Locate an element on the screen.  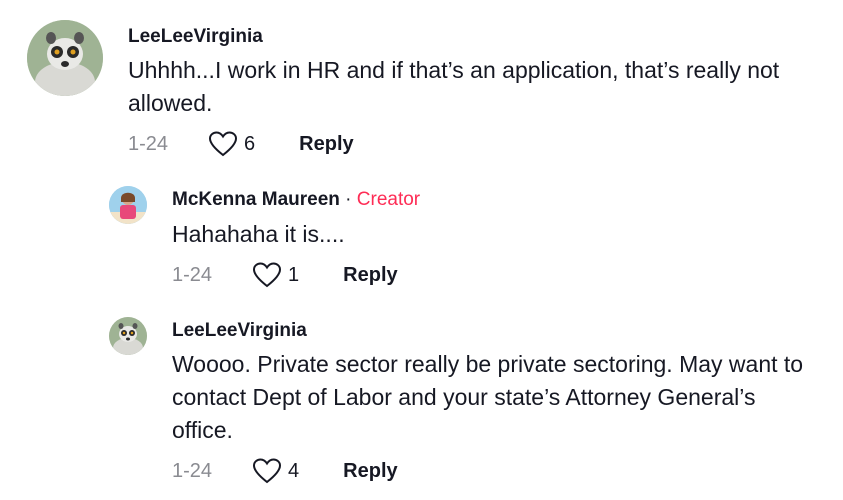
person-avatar-icon is located at coordinates (128, 205).